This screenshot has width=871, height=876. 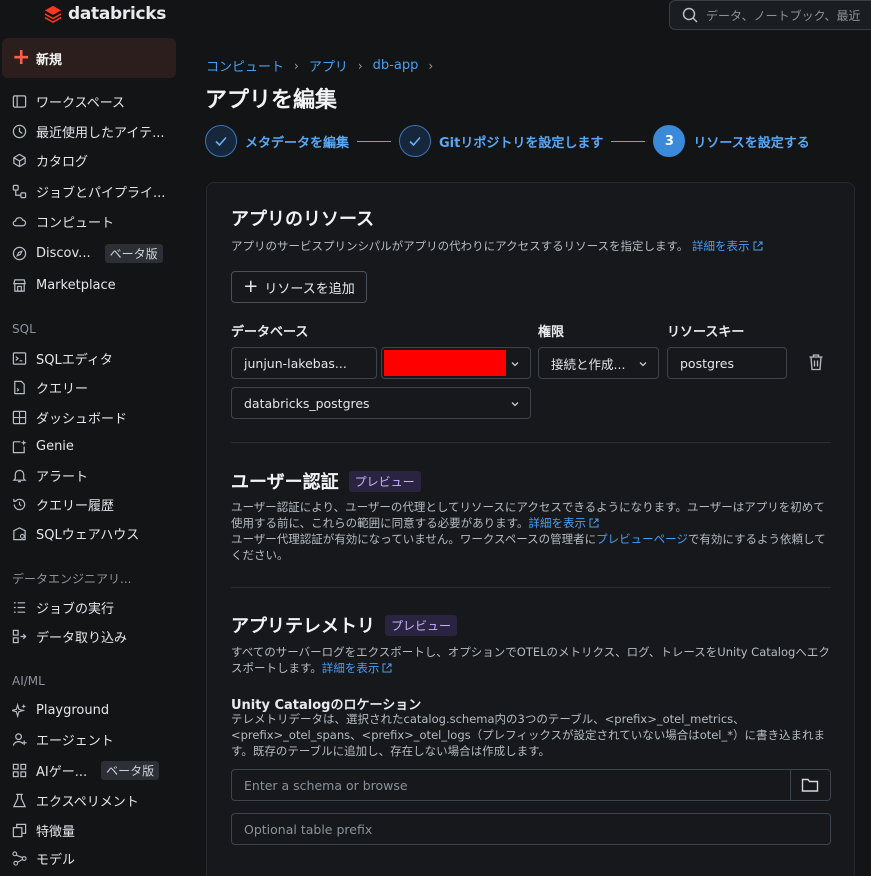 I want to click on redacted-block, so click(x=445, y=363).